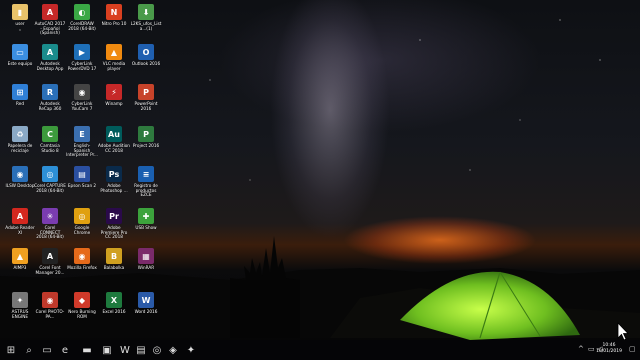 The image size is (640, 360). Describe the element at coordinates (146, 174) in the screenshot. I see `app-icon: ≡` at that location.